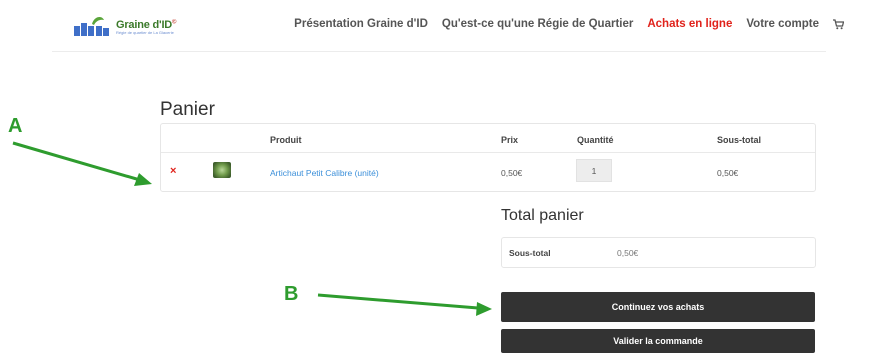  Describe the element at coordinates (484, 309) in the screenshot. I see `annotation-arrowhead-b` at that location.